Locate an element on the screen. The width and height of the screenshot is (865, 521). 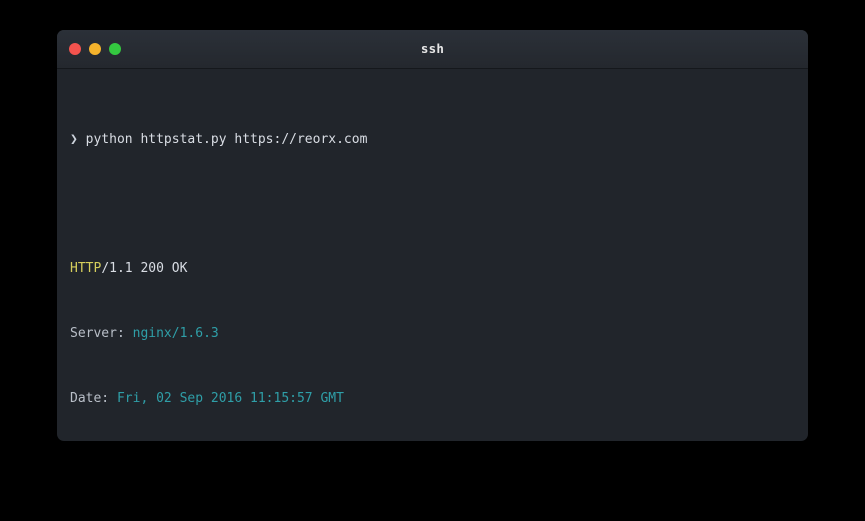
header-value: Fri, 02 Sep 2016 11:15:57 GMT is located at coordinates (230, 398).